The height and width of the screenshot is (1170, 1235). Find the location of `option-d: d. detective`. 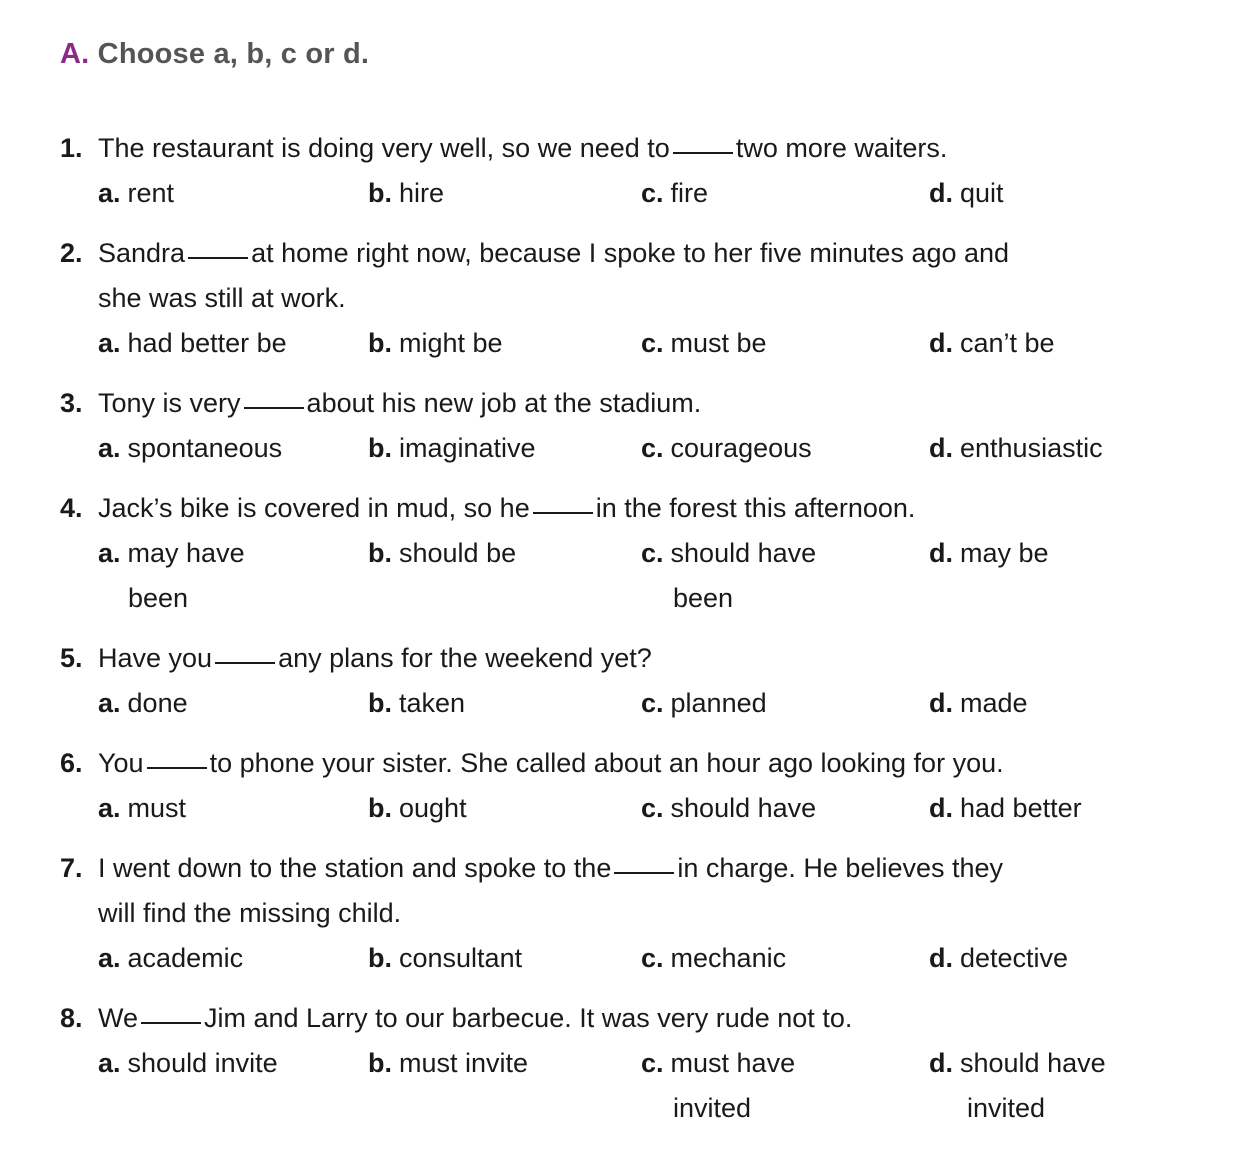

option-d: d. detective is located at coordinates (998, 958).